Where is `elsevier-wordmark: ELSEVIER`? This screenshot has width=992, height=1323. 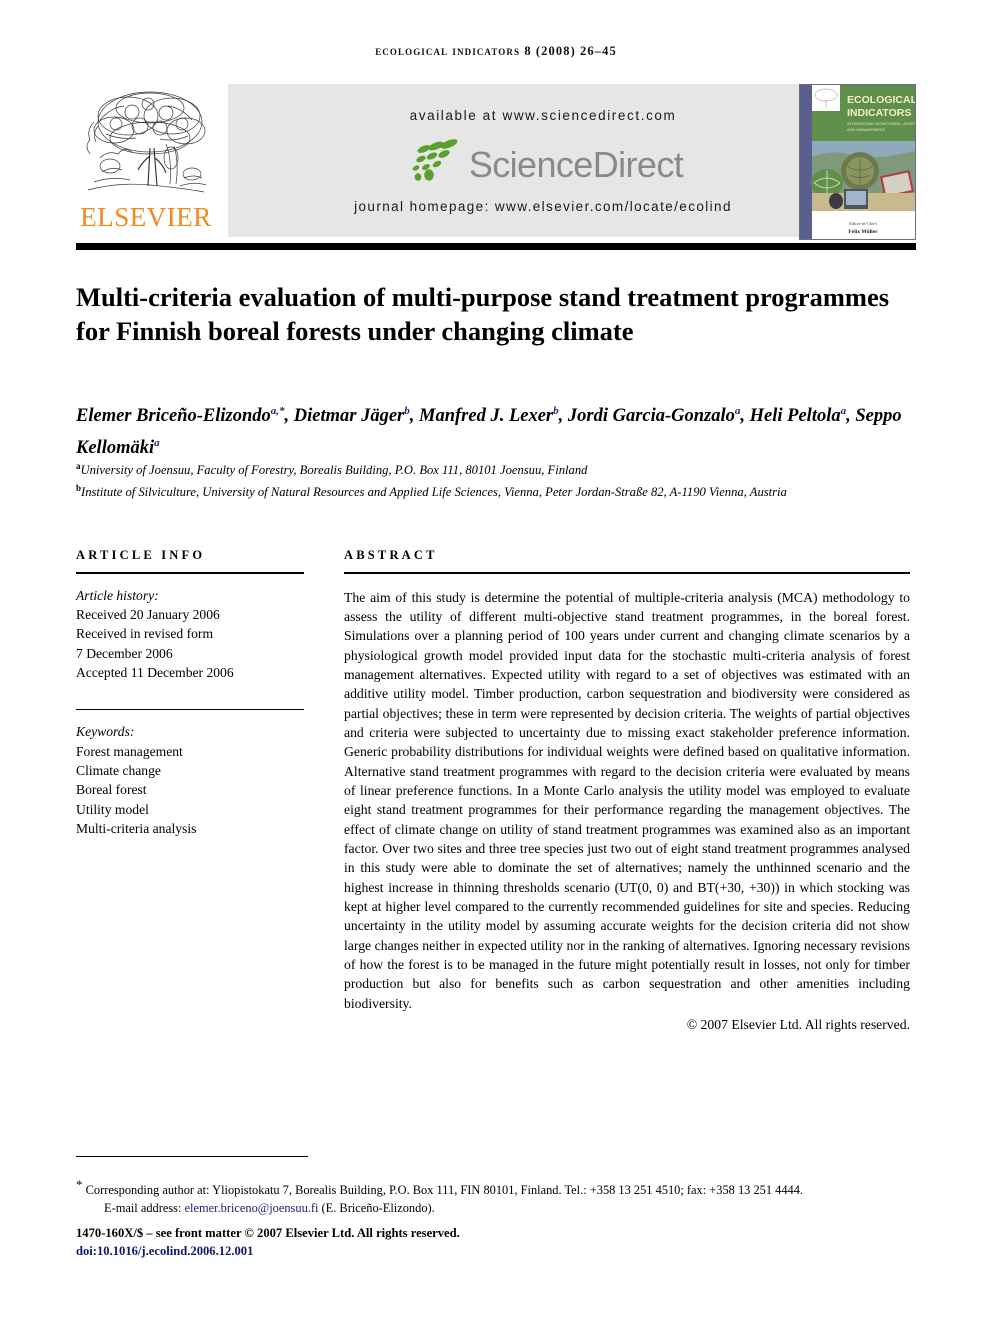 elsevier-wordmark: ELSEVIER is located at coordinates (146, 217).